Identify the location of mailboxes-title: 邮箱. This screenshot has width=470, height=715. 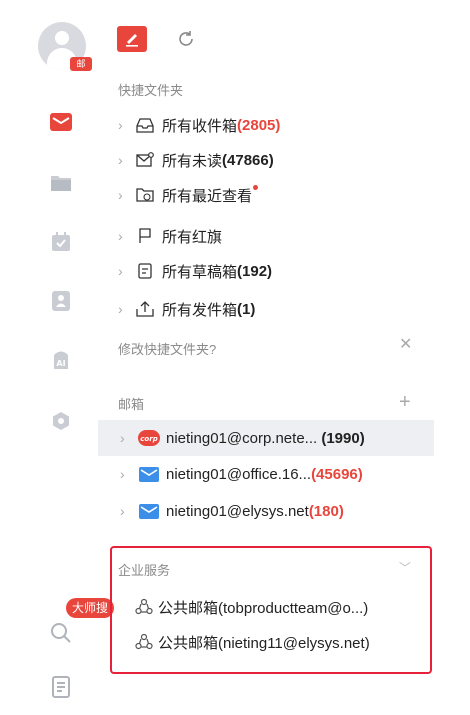
(131, 404).